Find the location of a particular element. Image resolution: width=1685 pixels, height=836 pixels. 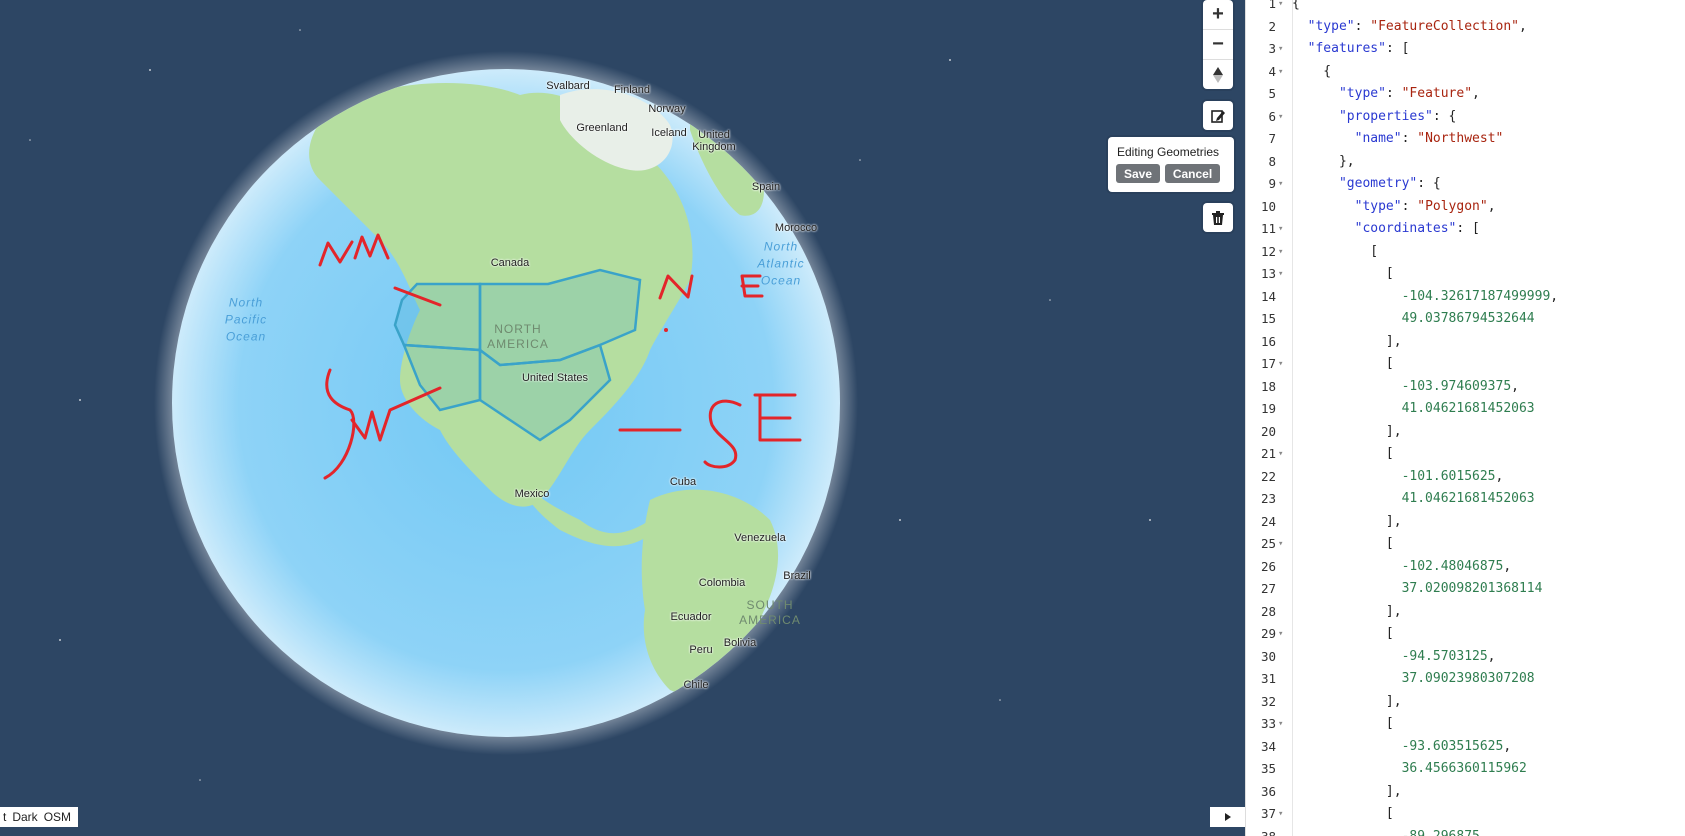

save-button: Save is located at coordinates (1138, 173).